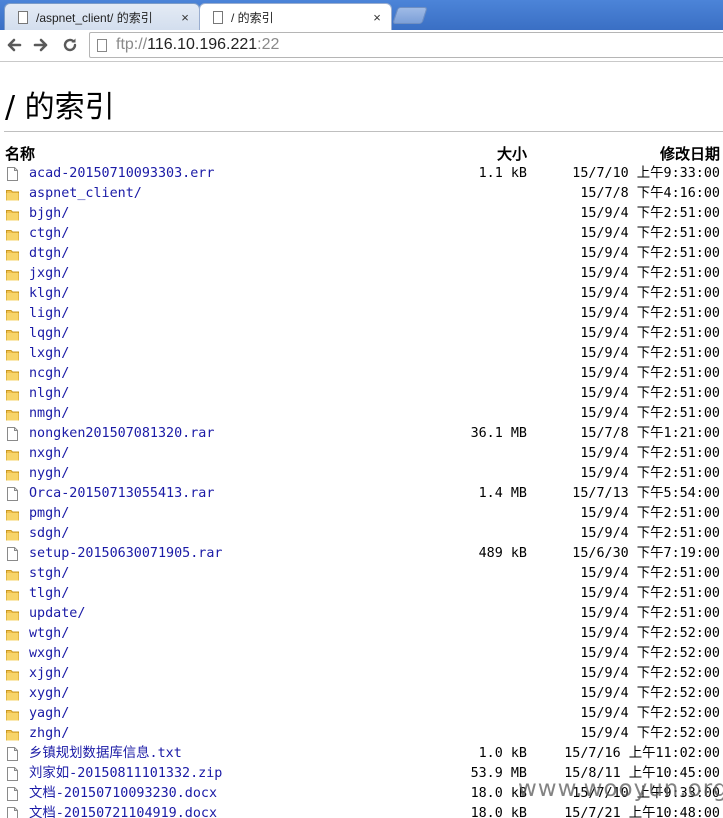  What do you see at coordinates (70, 45) in the screenshot?
I see `reload-button` at bounding box center [70, 45].